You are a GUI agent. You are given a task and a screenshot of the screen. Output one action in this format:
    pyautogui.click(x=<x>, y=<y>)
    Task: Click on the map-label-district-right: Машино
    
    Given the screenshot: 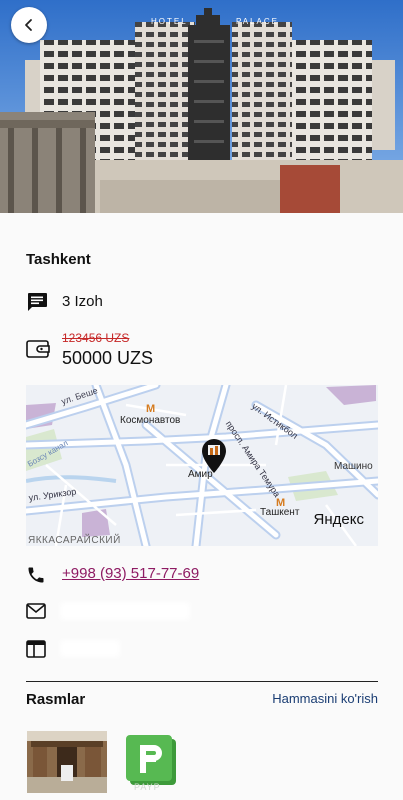 What is the action you would take?
    pyautogui.click(x=353, y=466)
    